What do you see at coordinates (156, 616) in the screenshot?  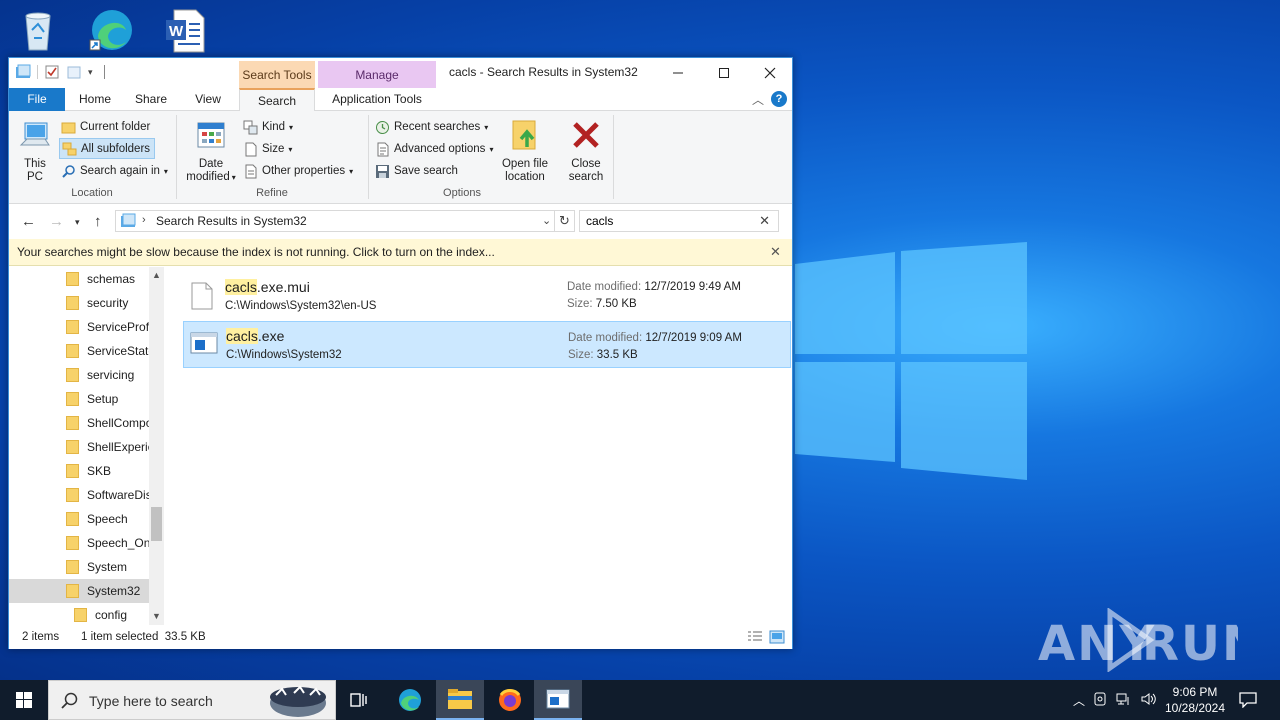 I see `scroll-down-icon: ▼` at bounding box center [156, 616].